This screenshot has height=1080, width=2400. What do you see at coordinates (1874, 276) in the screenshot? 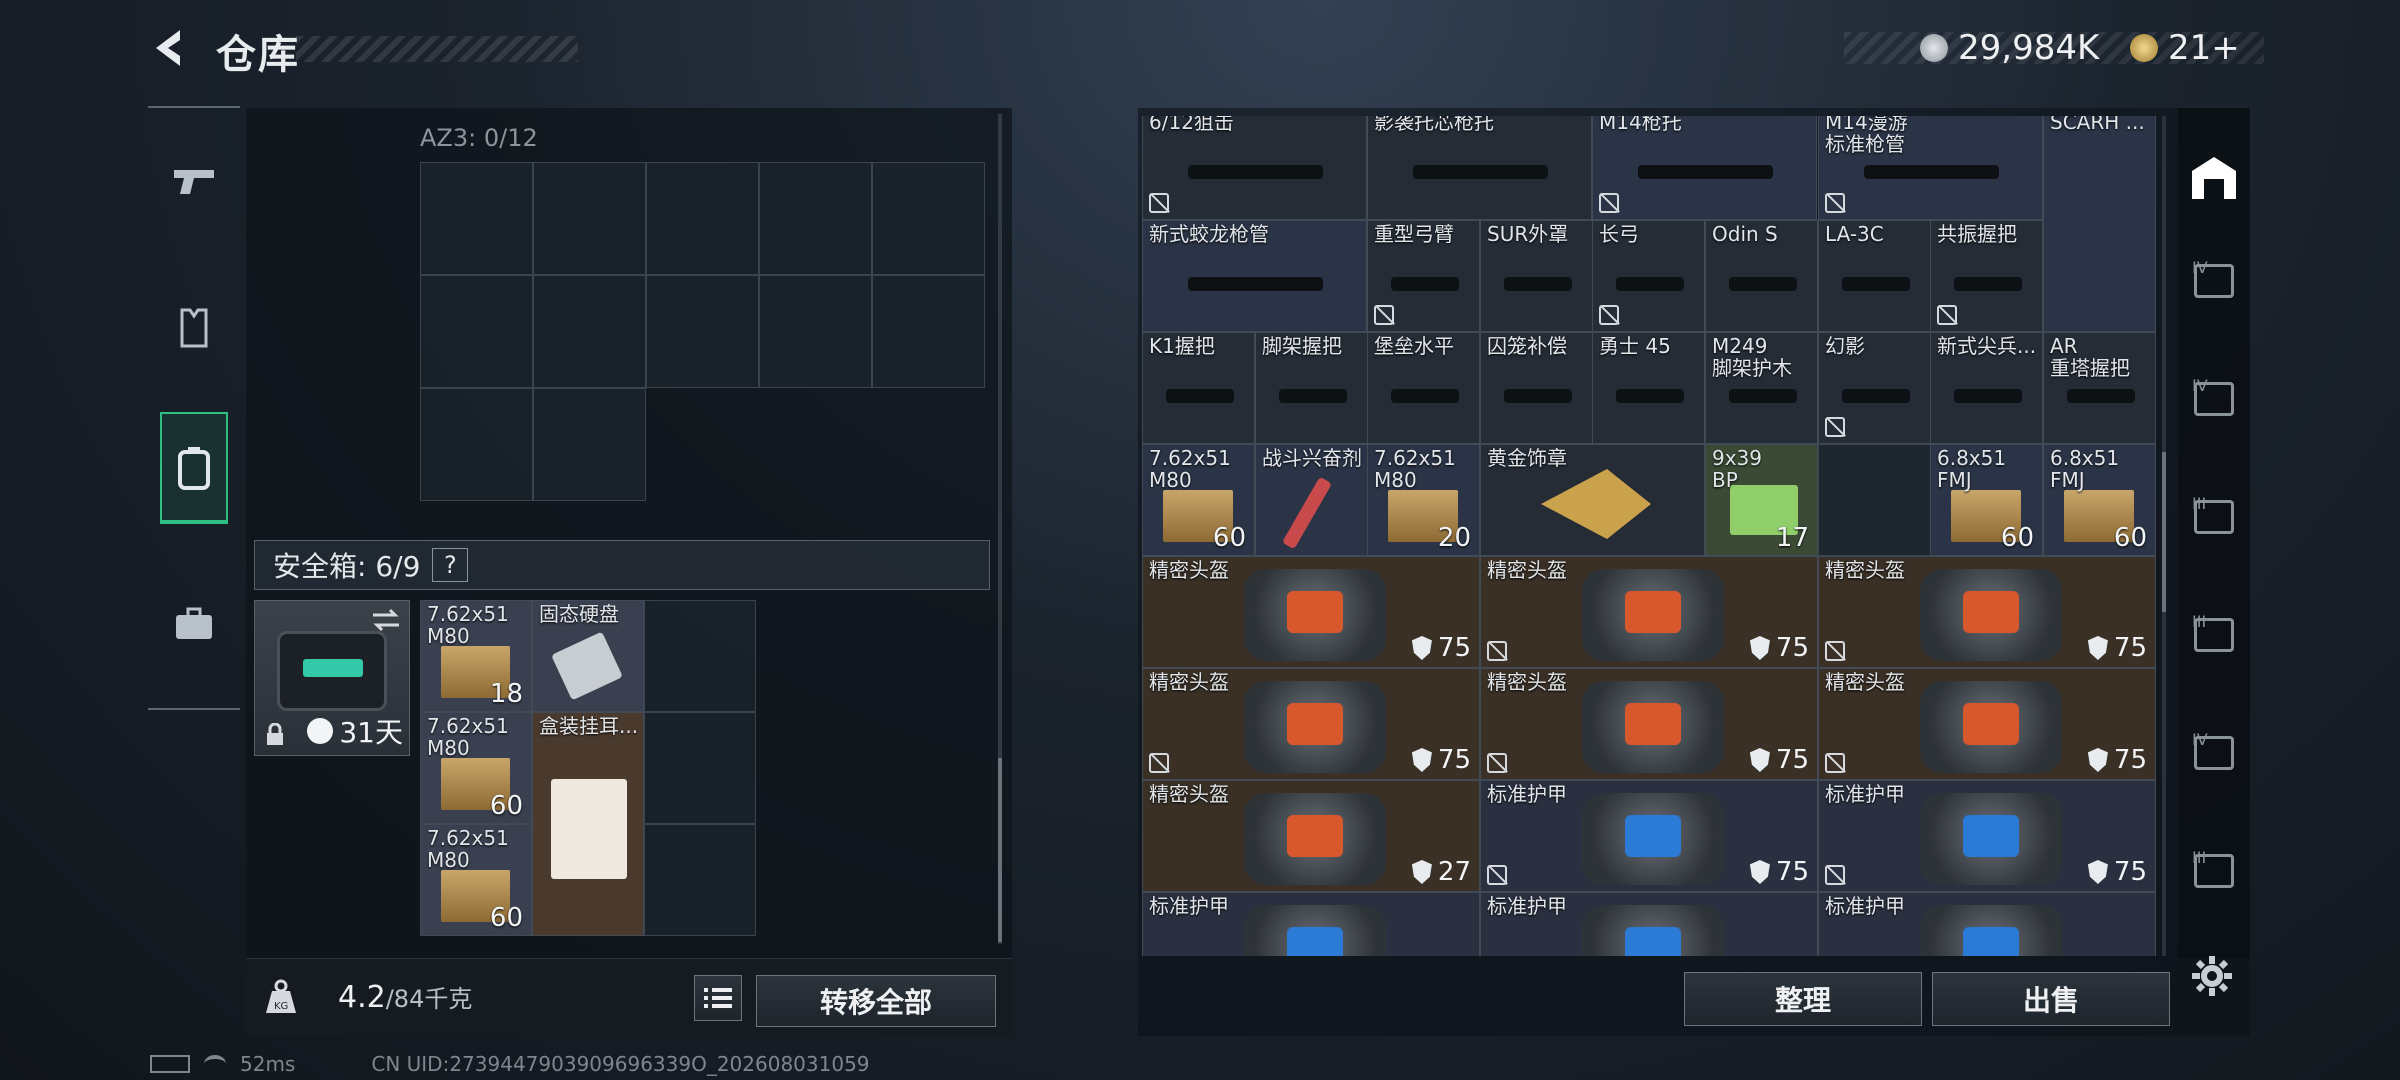
I see `stash-item: LA-3C` at bounding box center [1874, 276].